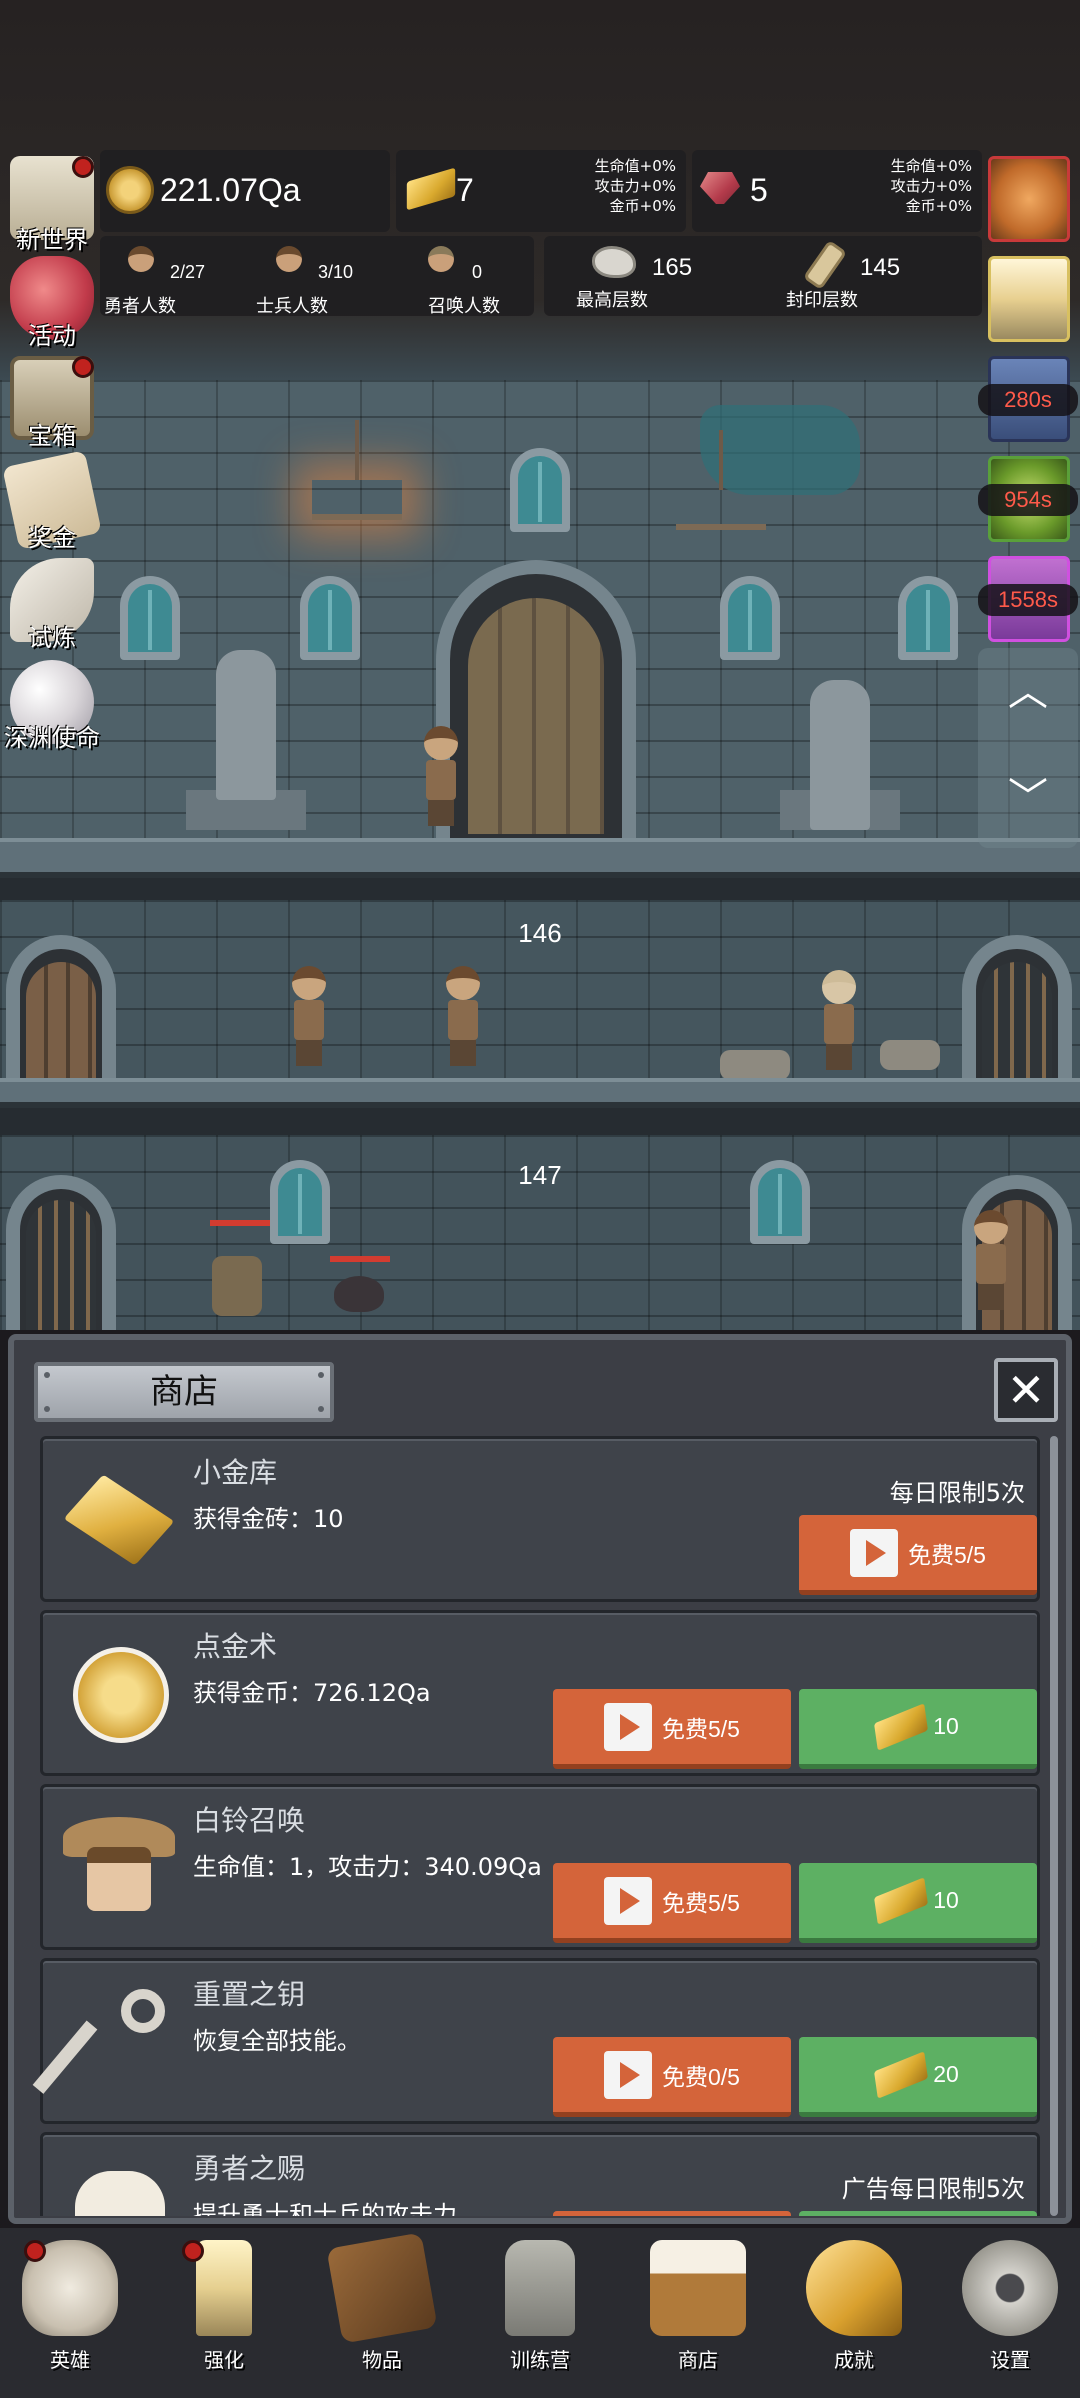 The height and width of the screenshot is (2398, 1080). Describe the element at coordinates (780, 450) in the screenshot. I see `wall-damage` at that location.